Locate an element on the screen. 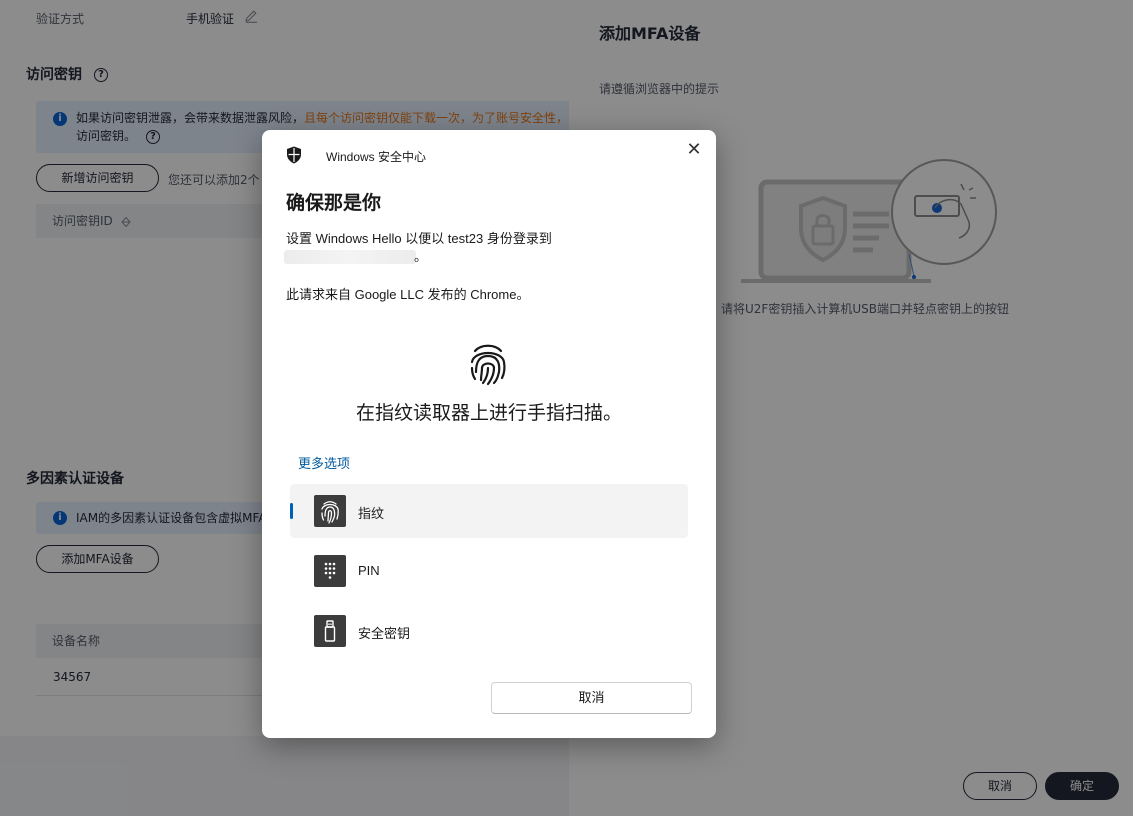 Image resolution: width=1133 pixels, height=816 pixels. dialog-request-text: 此请求来自 Google LLC 发布的 Chrome。 is located at coordinates (408, 294).